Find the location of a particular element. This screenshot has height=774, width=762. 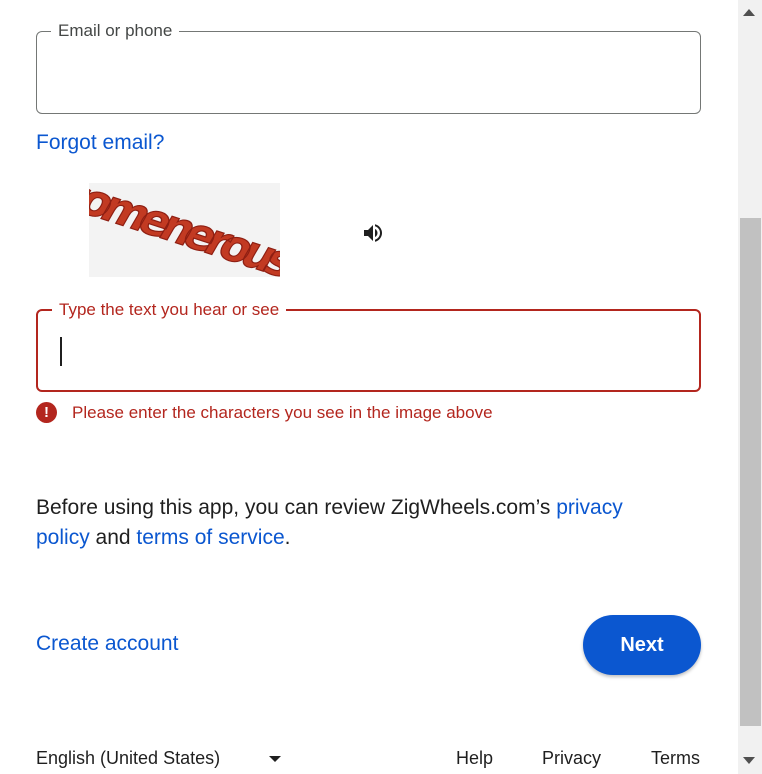

terms-link: Terms is located at coordinates (675, 758).